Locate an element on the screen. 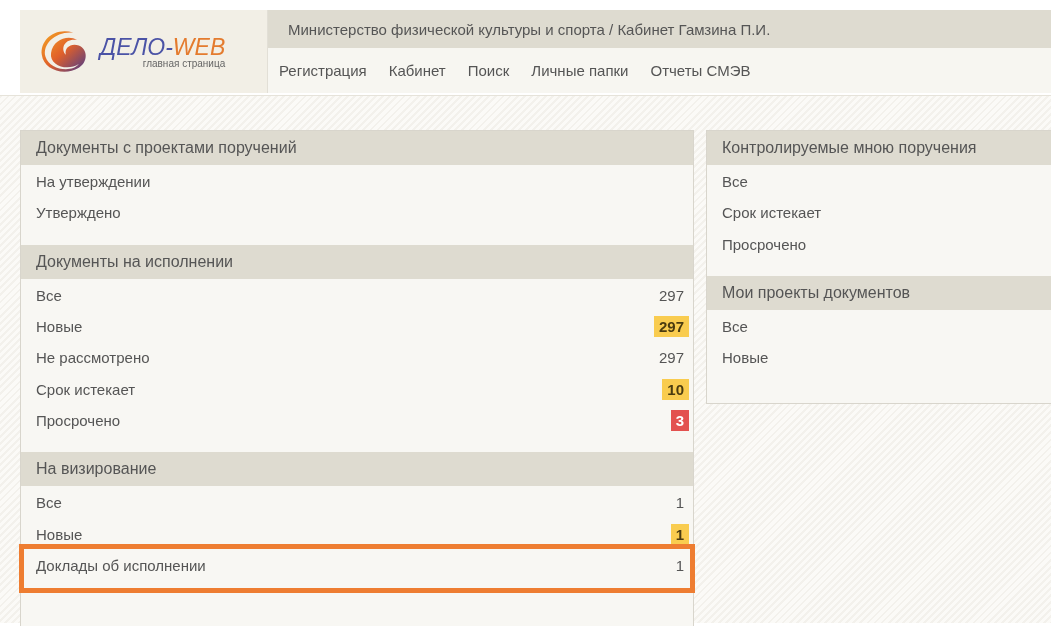 Image resolution: width=1051 pixels, height=626 pixels. section-title: На визирование is located at coordinates (96, 469).